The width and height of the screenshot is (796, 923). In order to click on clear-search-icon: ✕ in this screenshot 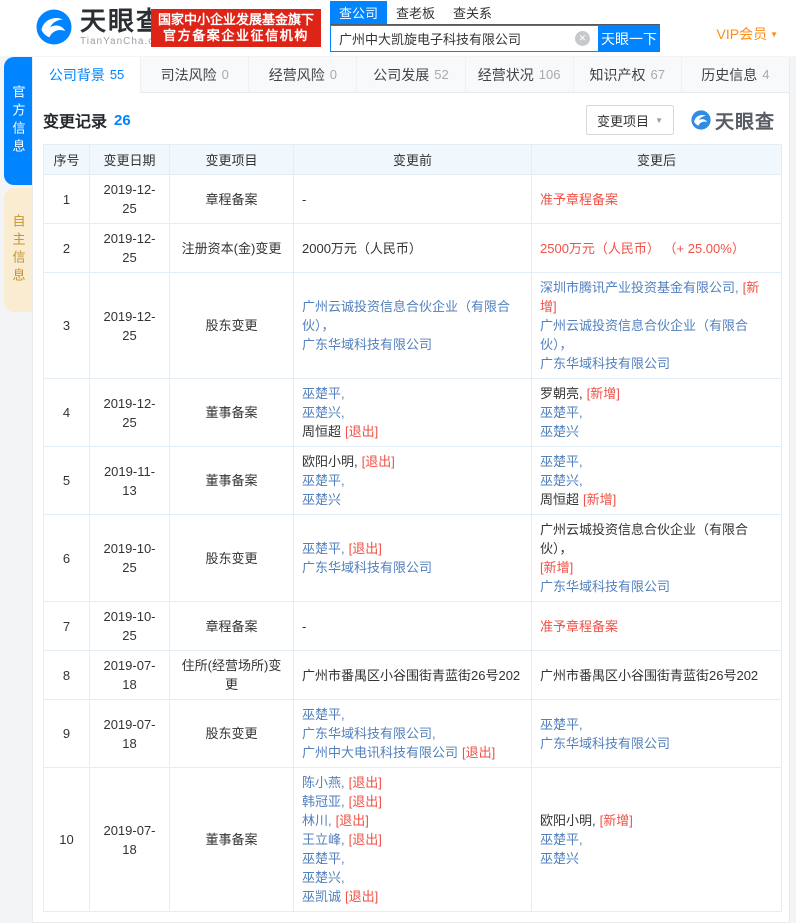, I will do `click(582, 38)`.